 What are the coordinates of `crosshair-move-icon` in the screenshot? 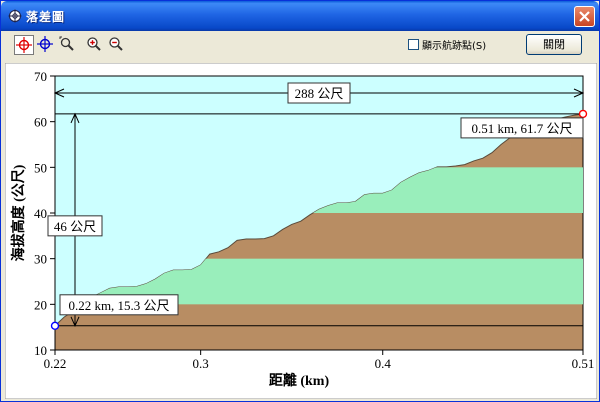 It's located at (45, 44).